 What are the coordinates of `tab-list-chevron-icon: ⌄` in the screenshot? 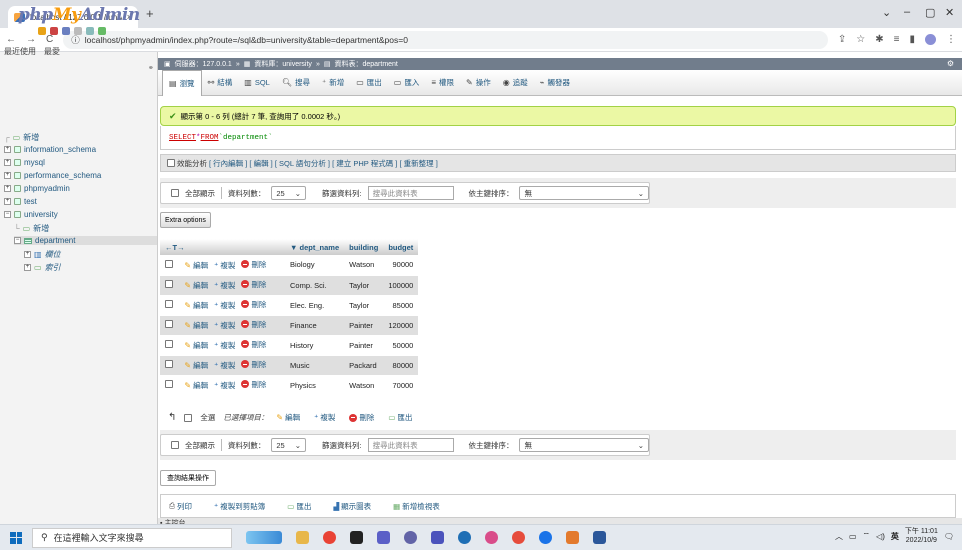 It's located at (886, 12).